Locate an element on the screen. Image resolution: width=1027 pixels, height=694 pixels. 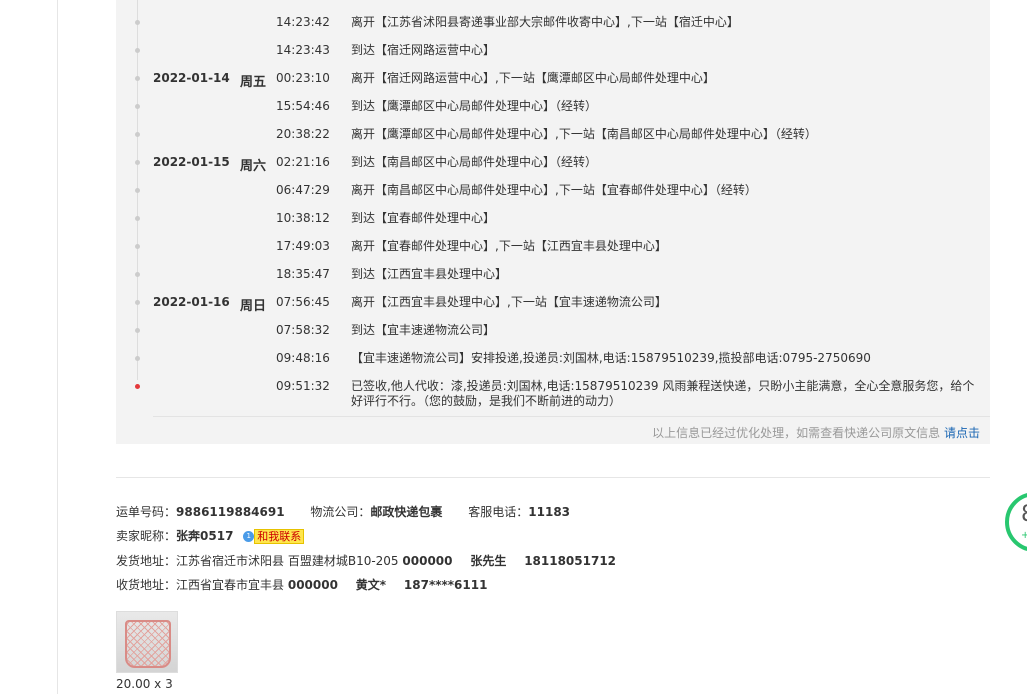
timeline-desc: 到达【宜春邮件处理中心】 is located at coordinates (423, 218).